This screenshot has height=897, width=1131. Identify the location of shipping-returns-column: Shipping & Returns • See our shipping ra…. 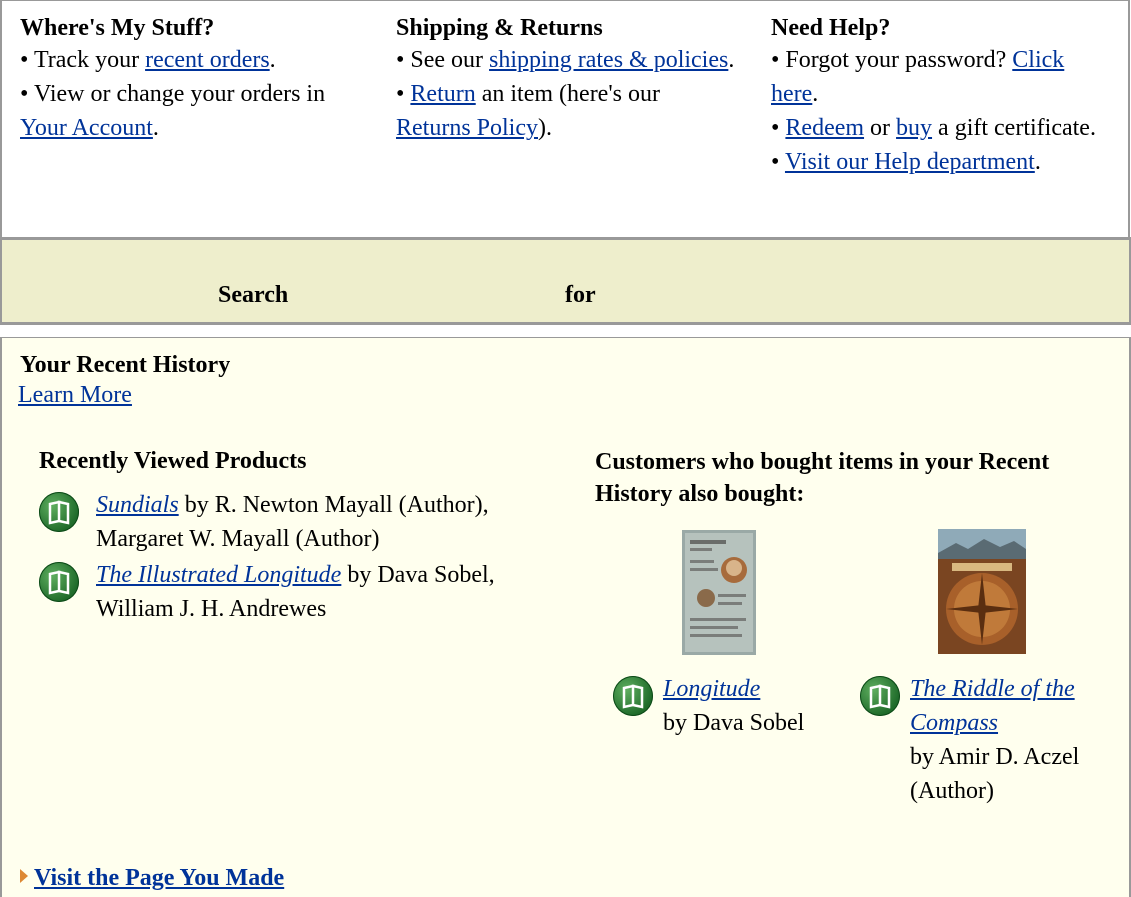
(566, 79).